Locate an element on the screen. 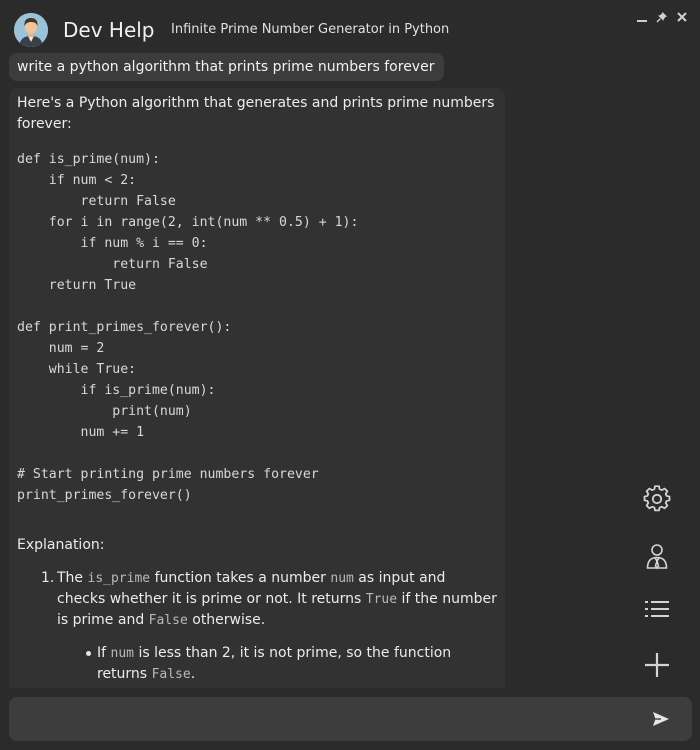 Image resolution: width=700 pixels, height=750 pixels. close-icon is located at coordinates (682, 17).